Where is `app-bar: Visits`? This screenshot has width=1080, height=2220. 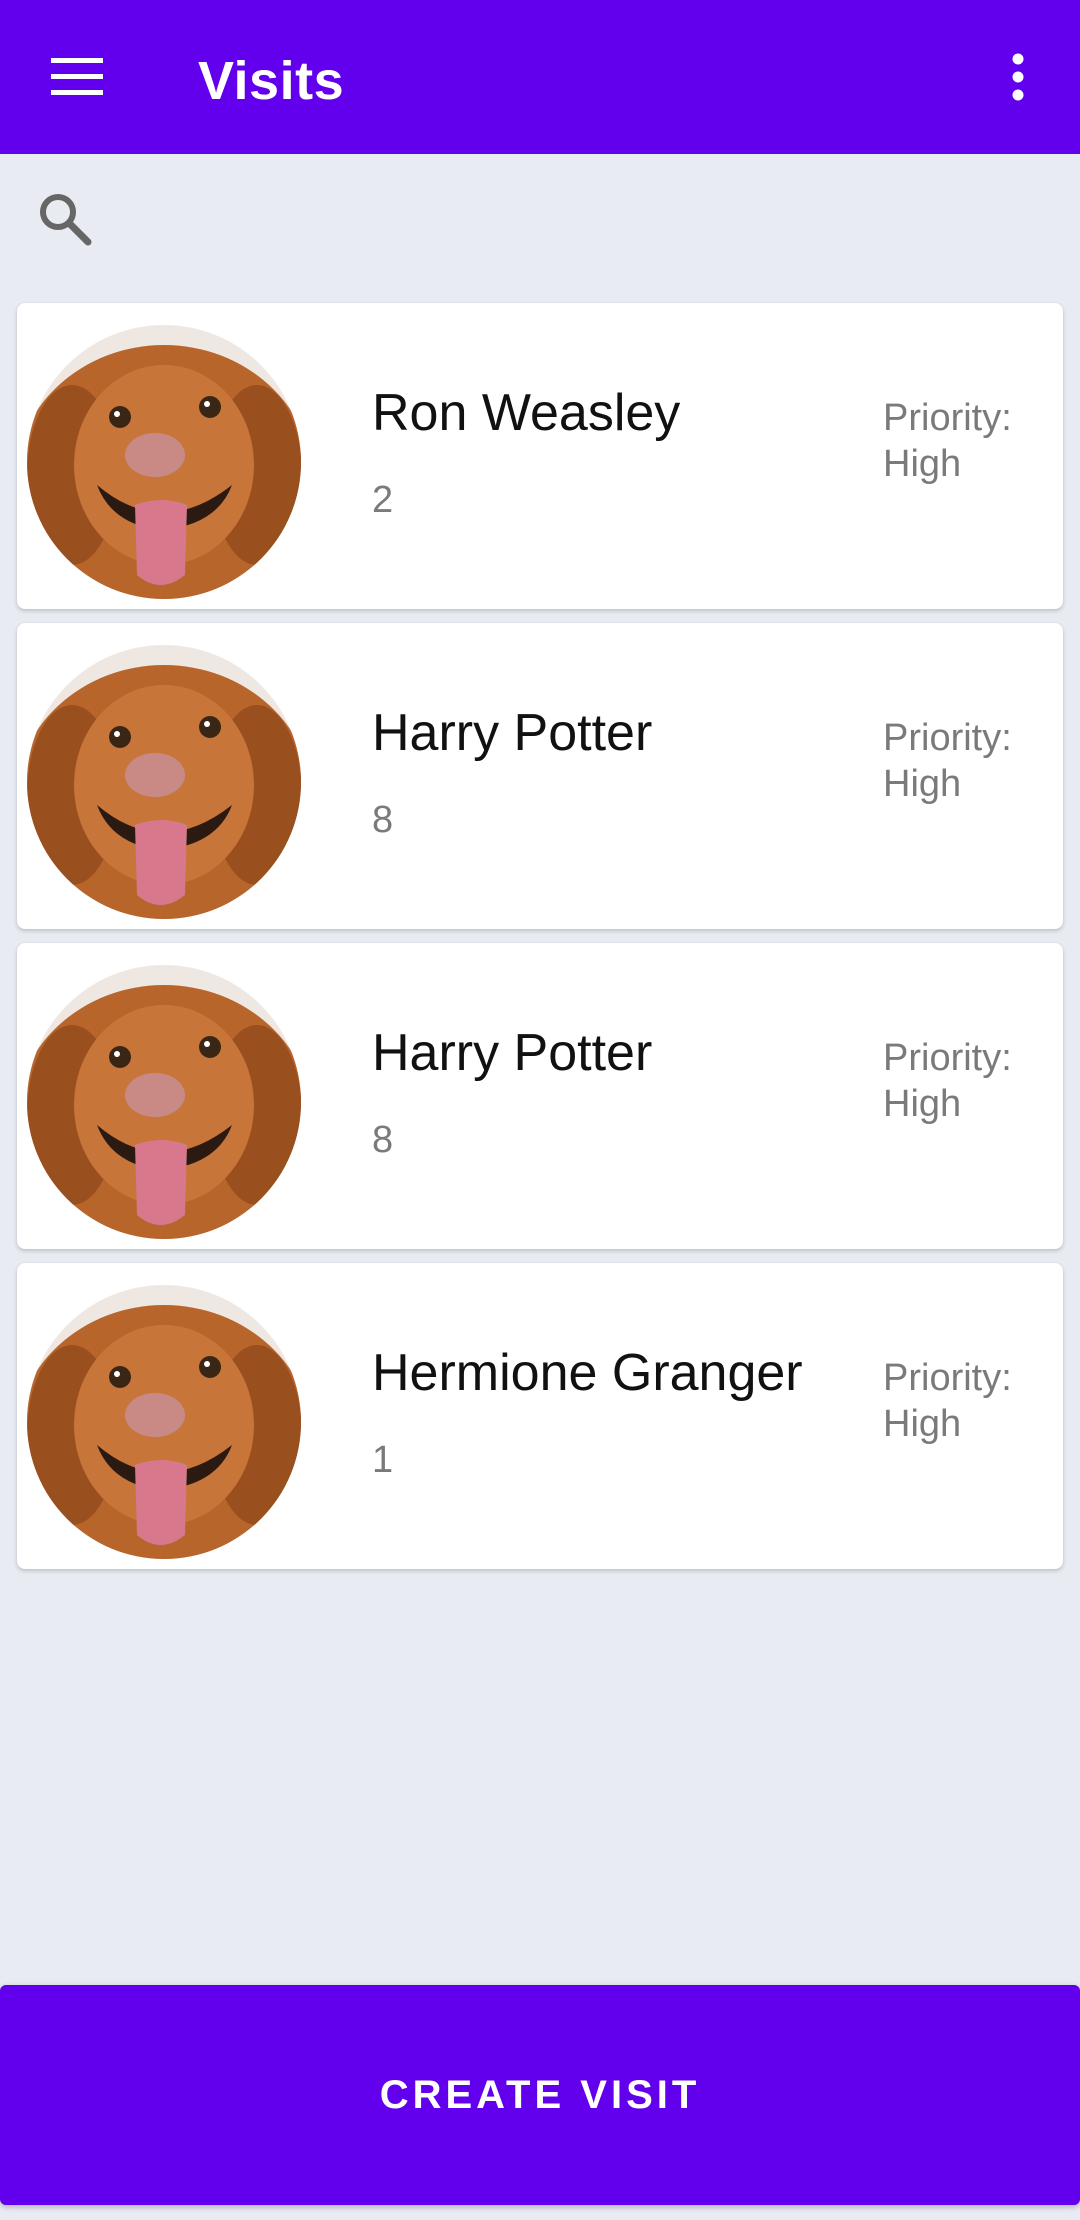 app-bar: Visits is located at coordinates (540, 77).